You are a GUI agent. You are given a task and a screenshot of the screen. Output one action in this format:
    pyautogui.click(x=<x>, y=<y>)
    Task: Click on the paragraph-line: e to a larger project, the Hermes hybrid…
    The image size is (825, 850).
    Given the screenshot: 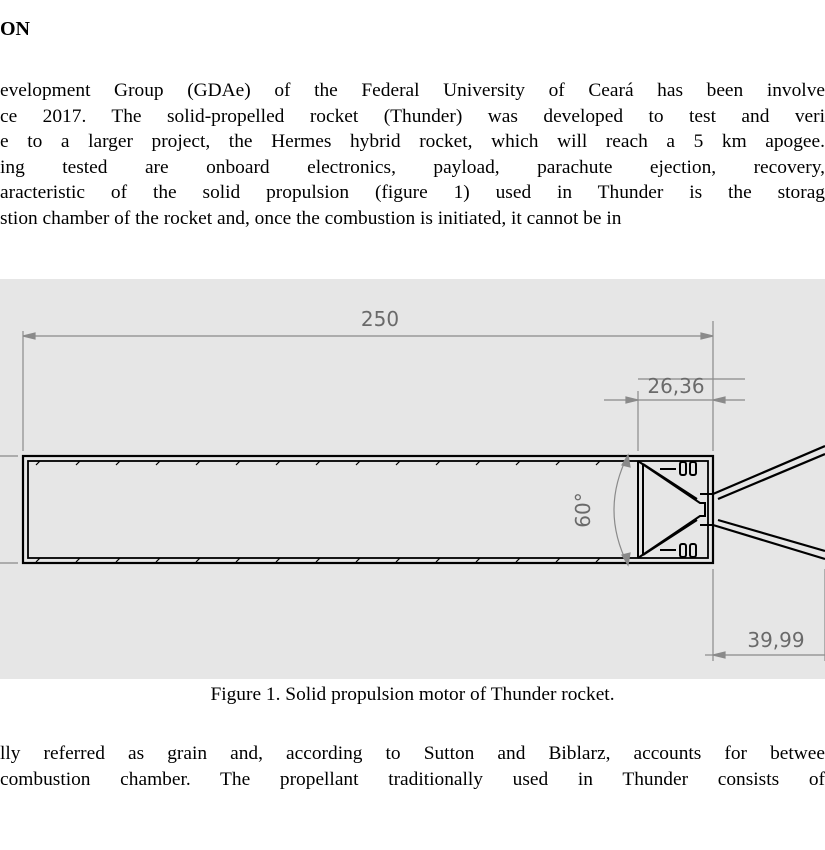 What is the action you would take?
    pyautogui.click(x=412, y=142)
    